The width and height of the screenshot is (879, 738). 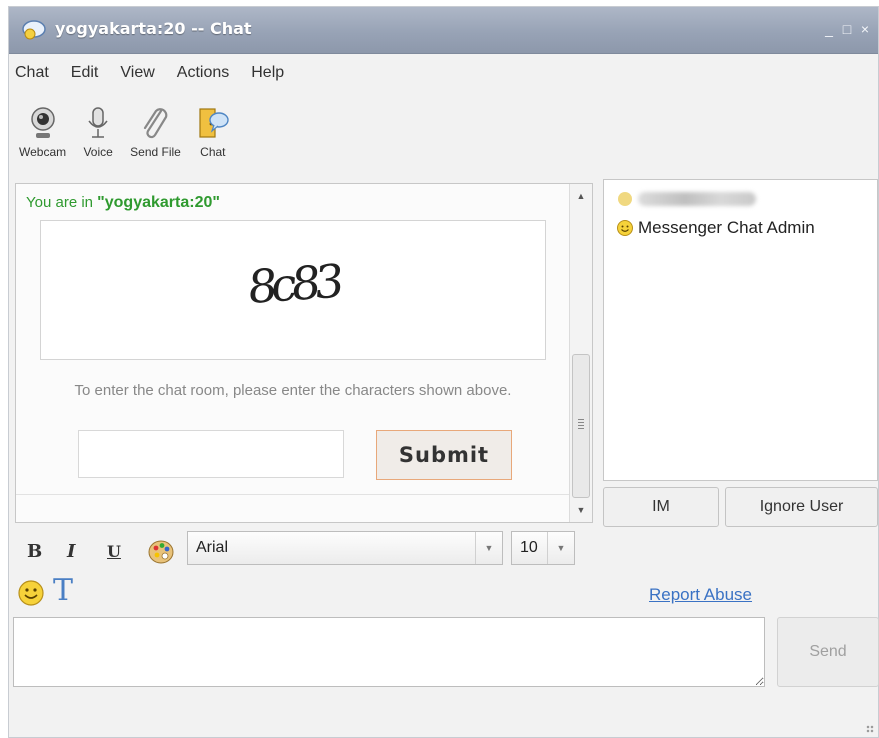 What do you see at coordinates (34, 74) in the screenshot?
I see `menu-chat: Chat` at bounding box center [34, 74].